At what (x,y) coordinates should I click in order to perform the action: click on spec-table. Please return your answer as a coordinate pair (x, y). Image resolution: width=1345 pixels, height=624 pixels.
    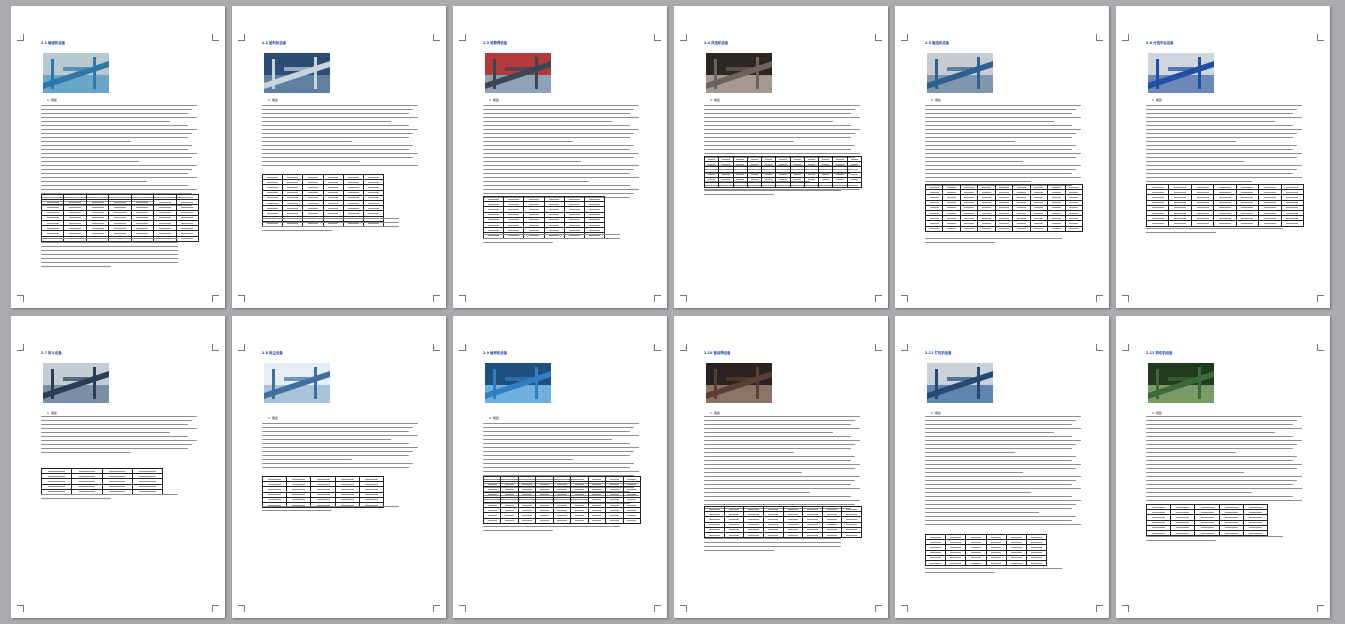
    Looking at the image, I should click on (783, 172).